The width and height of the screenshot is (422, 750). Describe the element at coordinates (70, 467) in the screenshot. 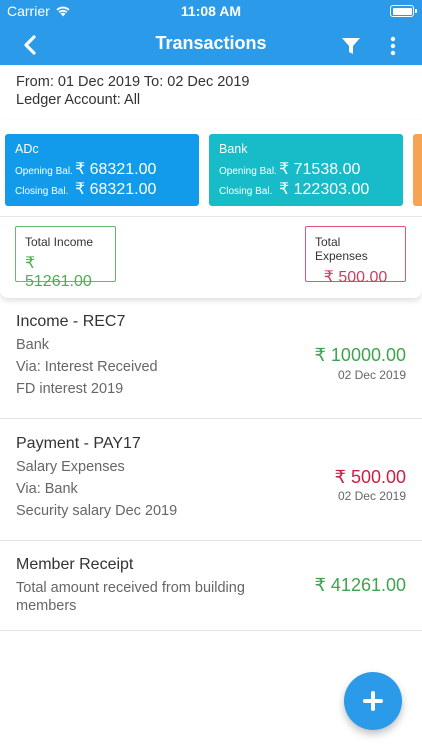

I see `transaction-account: Salary Expenses` at that location.